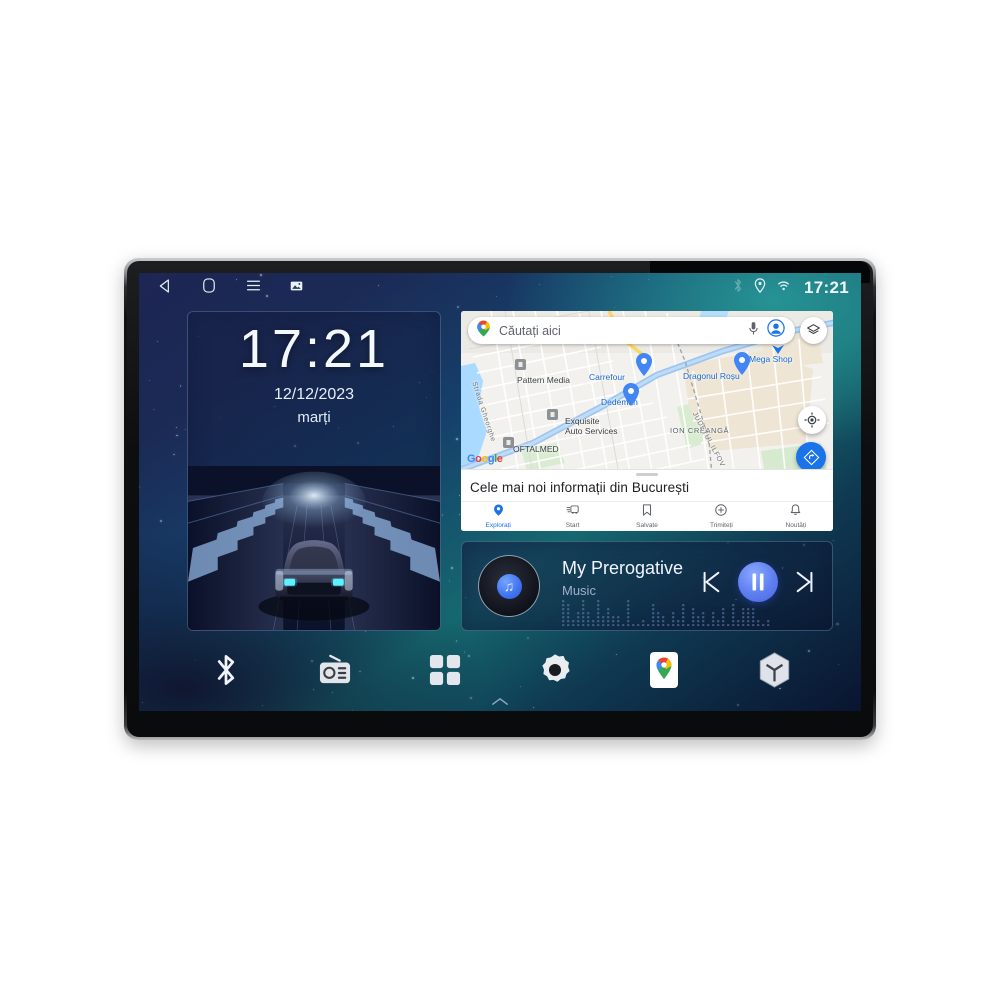  Describe the element at coordinates (805, 582) in the screenshot. I see `next-track-button` at that location.